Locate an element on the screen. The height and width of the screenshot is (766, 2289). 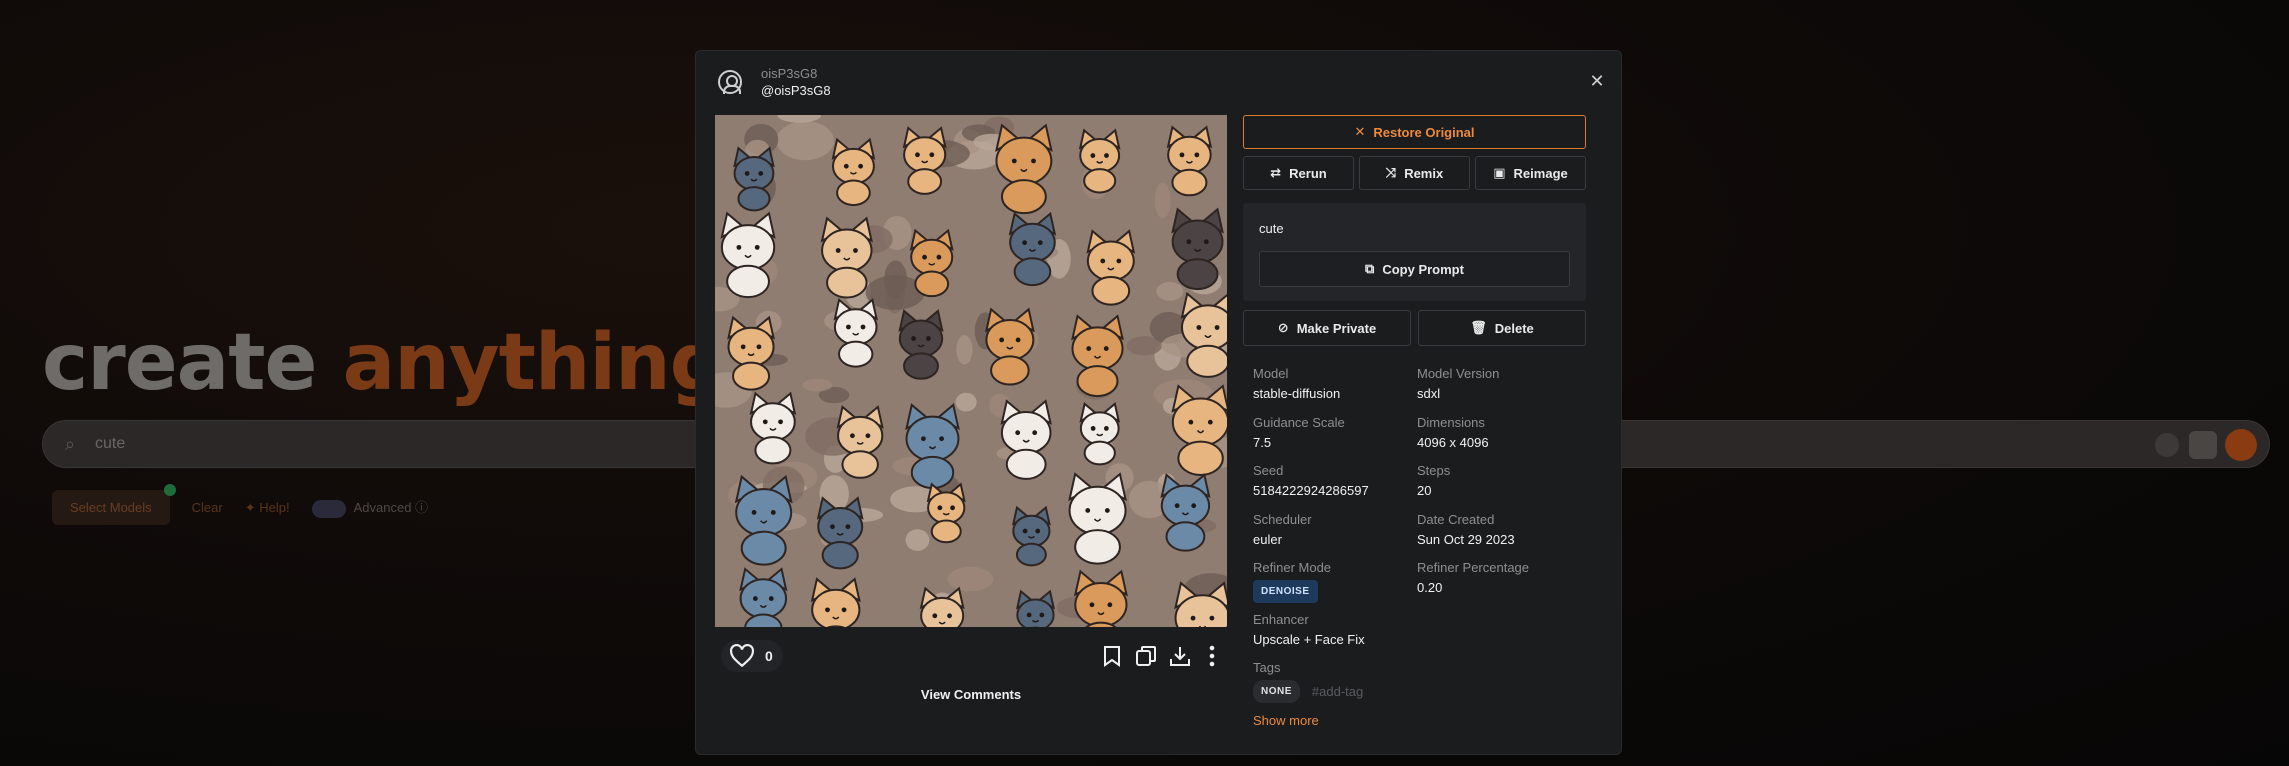
copy-prompt-label: Copy Prompt is located at coordinates (1423, 269).